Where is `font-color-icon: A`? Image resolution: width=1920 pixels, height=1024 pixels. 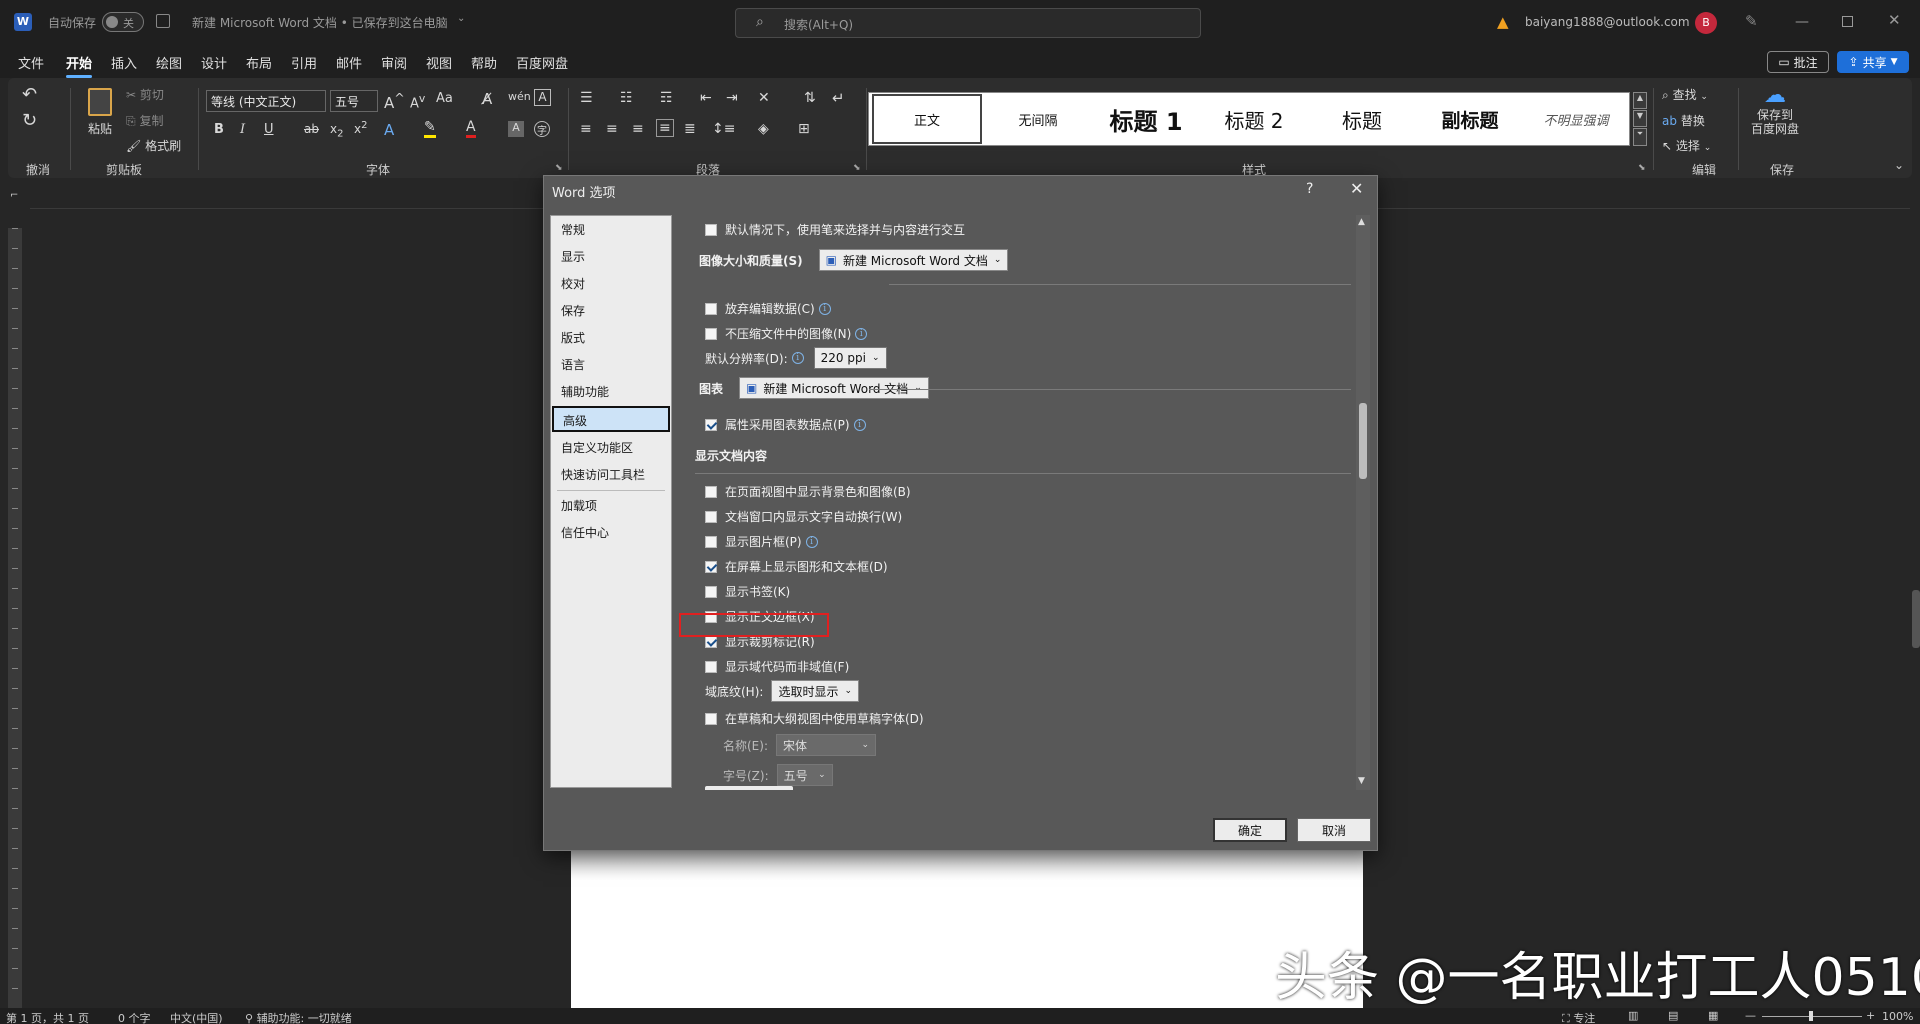 font-color-icon: A is located at coordinates (471, 128).